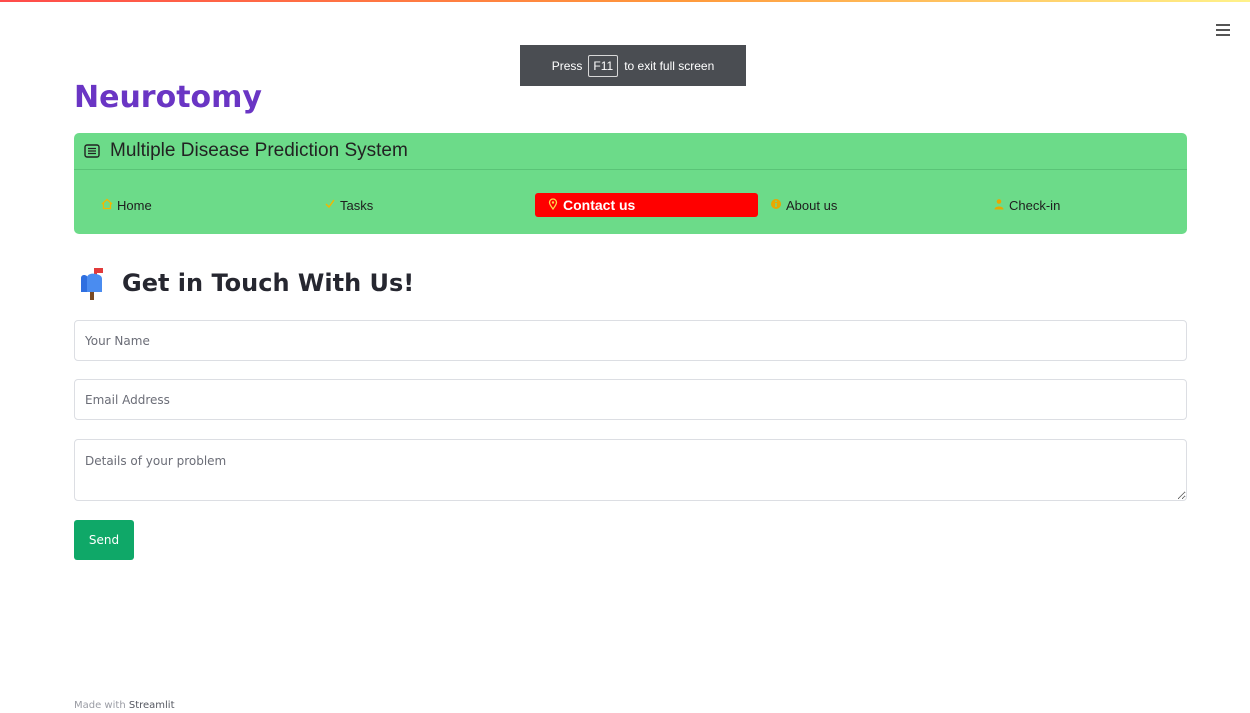  Describe the element at coordinates (553, 204) in the screenshot. I see `pin-icon` at that location.